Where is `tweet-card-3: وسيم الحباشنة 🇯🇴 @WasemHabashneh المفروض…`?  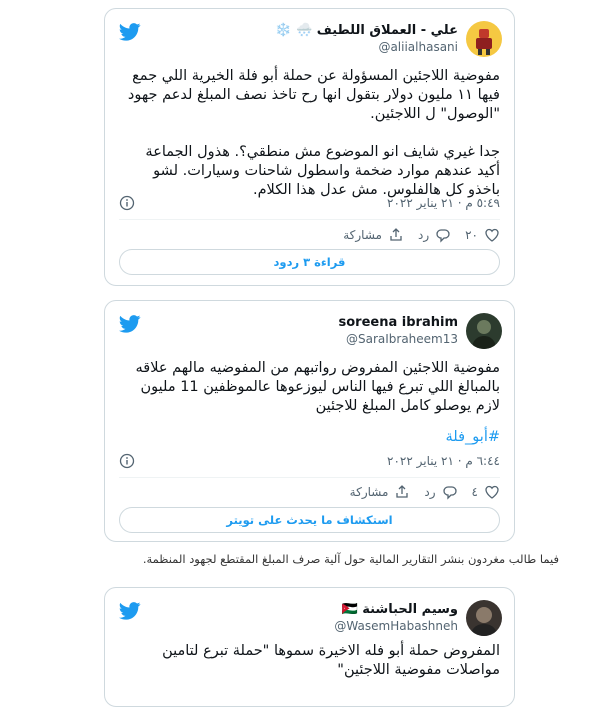
tweet-card-3: وسيم الحباشنة 🇯🇴 @WasemHabashneh المفروض… is located at coordinates (309, 647).